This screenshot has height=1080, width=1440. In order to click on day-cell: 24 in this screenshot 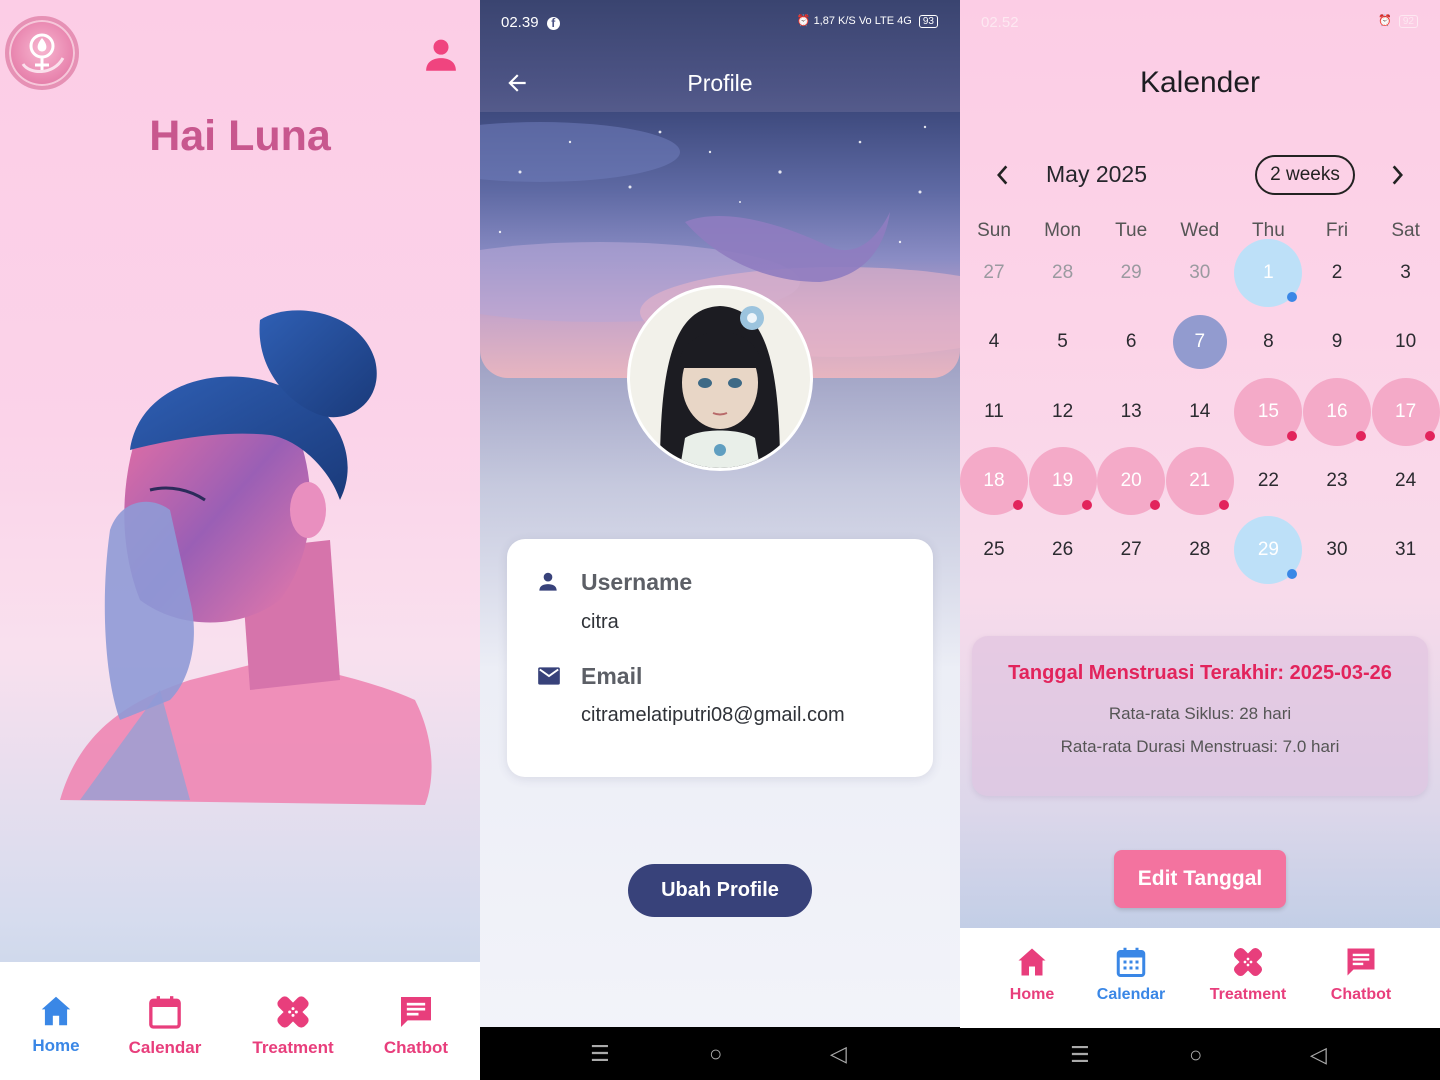, I will do `click(1406, 481)`.